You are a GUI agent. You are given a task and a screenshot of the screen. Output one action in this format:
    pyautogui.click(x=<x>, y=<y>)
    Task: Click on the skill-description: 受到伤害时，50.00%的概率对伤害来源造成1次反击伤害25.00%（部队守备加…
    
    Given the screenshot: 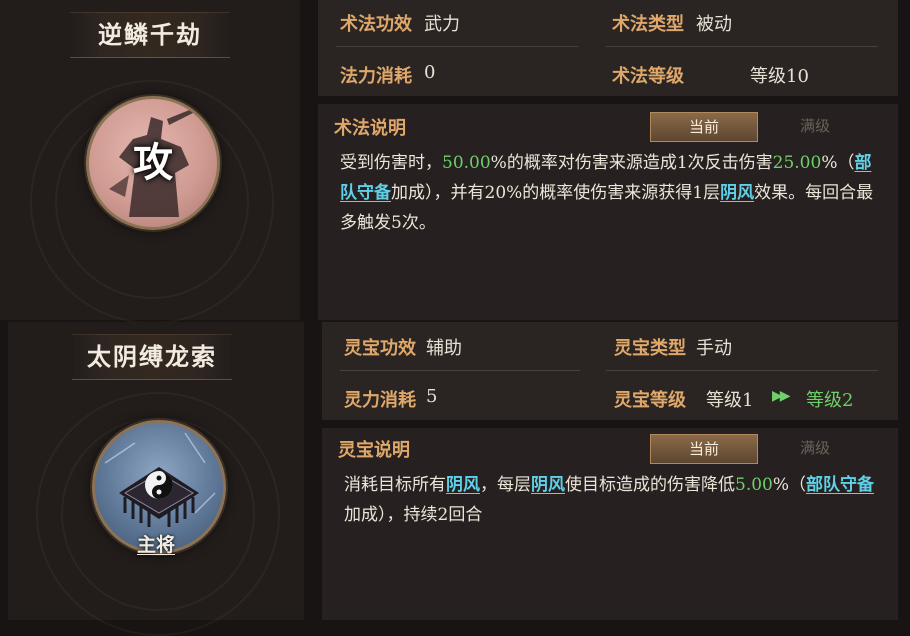 What is the action you would take?
    pyautogui.click(x=613, y=193)
    